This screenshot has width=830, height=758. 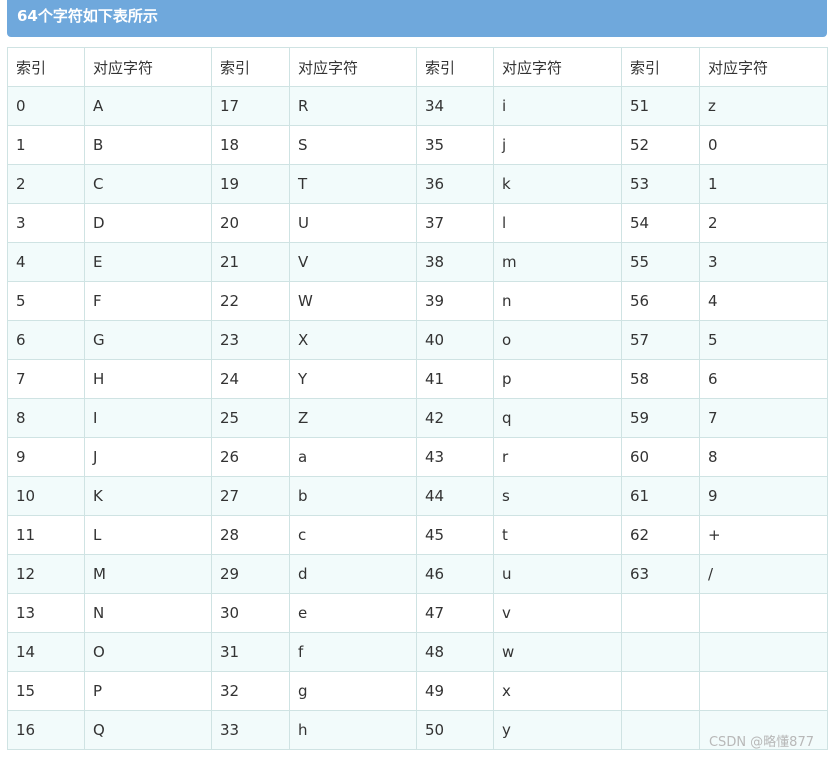 I want to click on index-cell: 27, so click(x=250, y=496).